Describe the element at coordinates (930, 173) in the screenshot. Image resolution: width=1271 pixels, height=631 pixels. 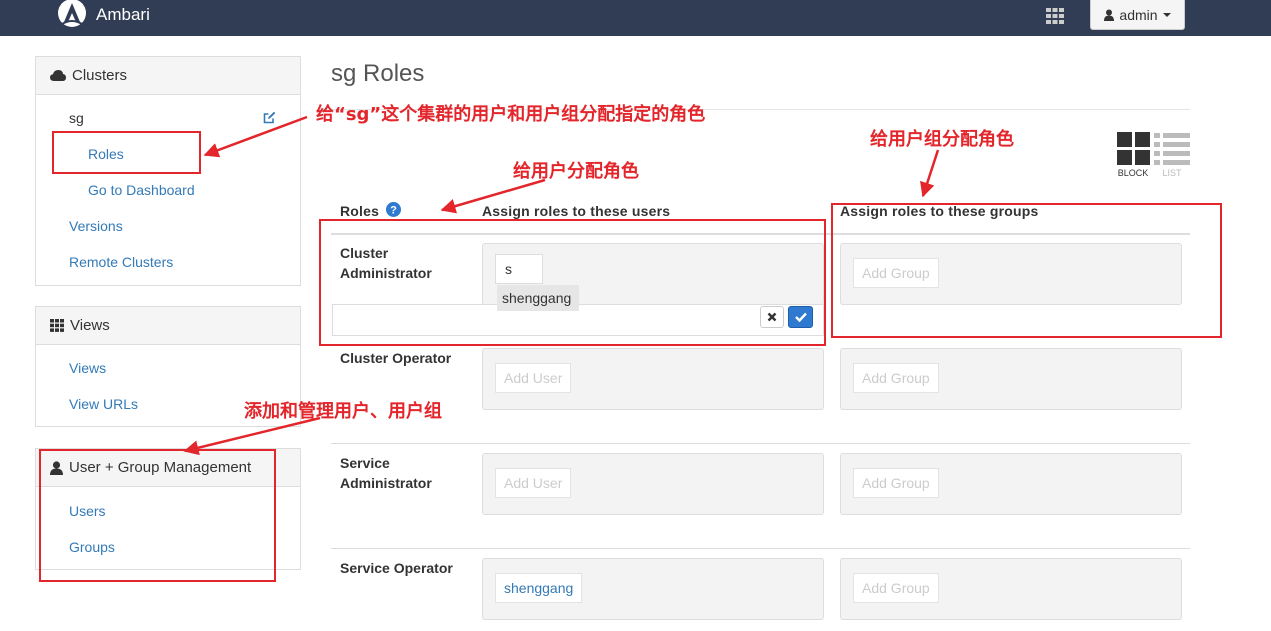
I see `arrow-to-groups` at that location.